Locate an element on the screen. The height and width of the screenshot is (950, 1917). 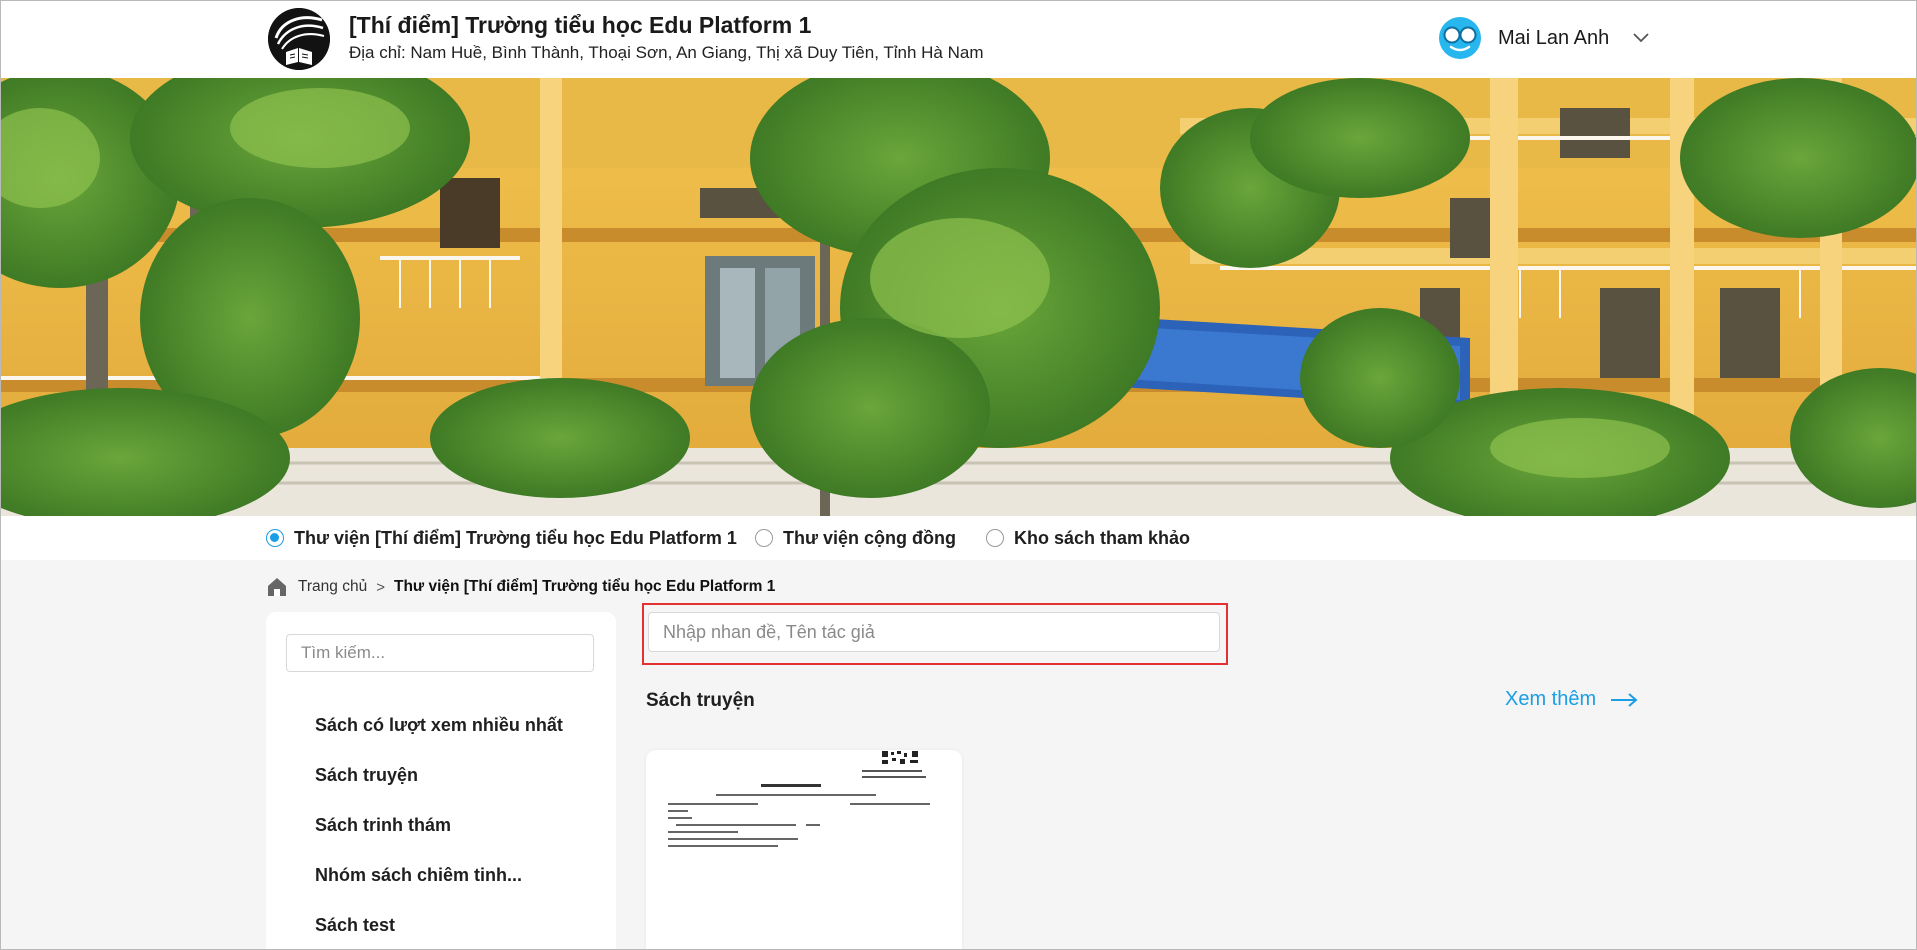
glasses-face-avatar-icon is located at coordinates (1460, 38).